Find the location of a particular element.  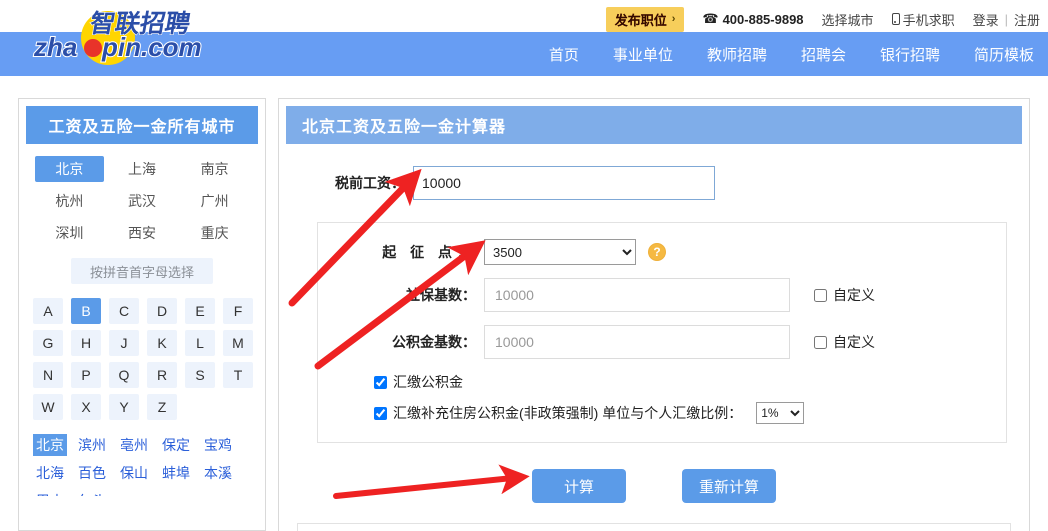

site-logo: 智联招聘 zha pin.com is located at coordinates (116, 37).